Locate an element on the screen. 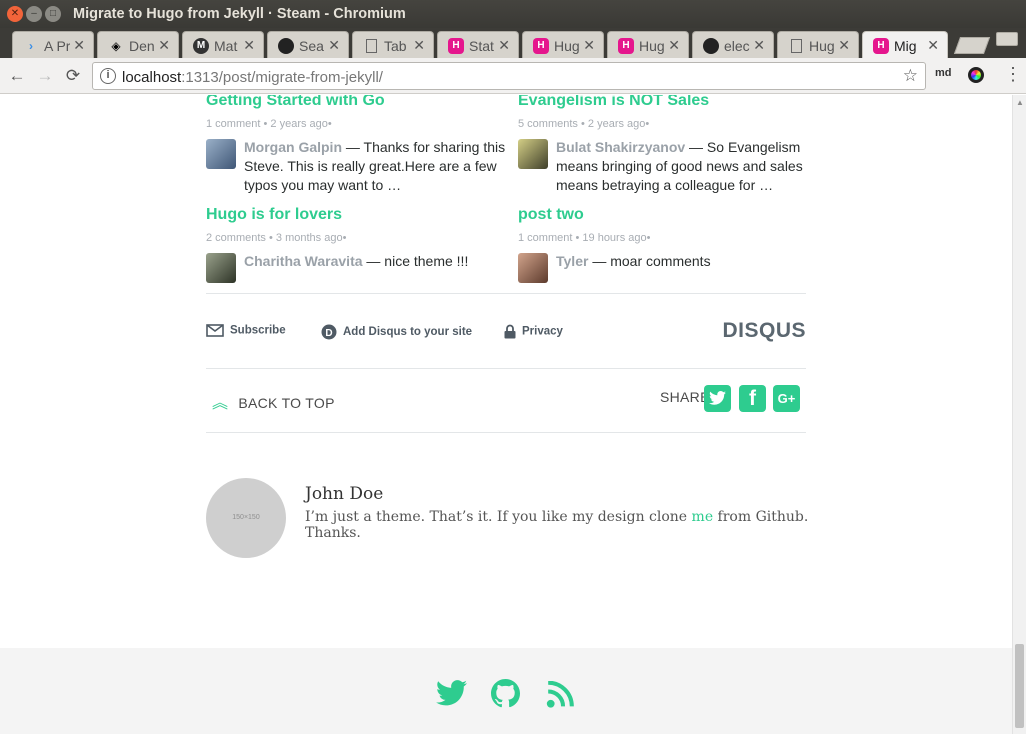 This screenshot has width=1026, height=734. recommended-post-title: post two is located at coordinates (664, 215).